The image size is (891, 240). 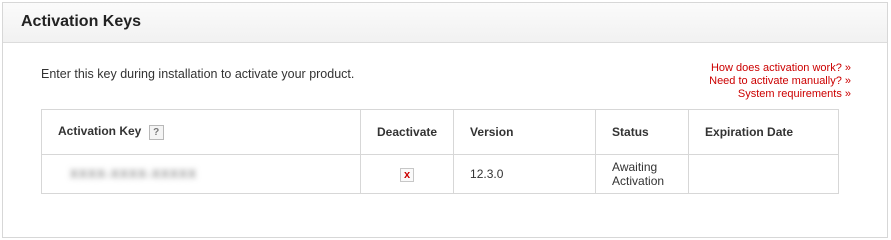 I want to click on activate-manually-link: Need to activate manually? », so click(x=780, y=81).